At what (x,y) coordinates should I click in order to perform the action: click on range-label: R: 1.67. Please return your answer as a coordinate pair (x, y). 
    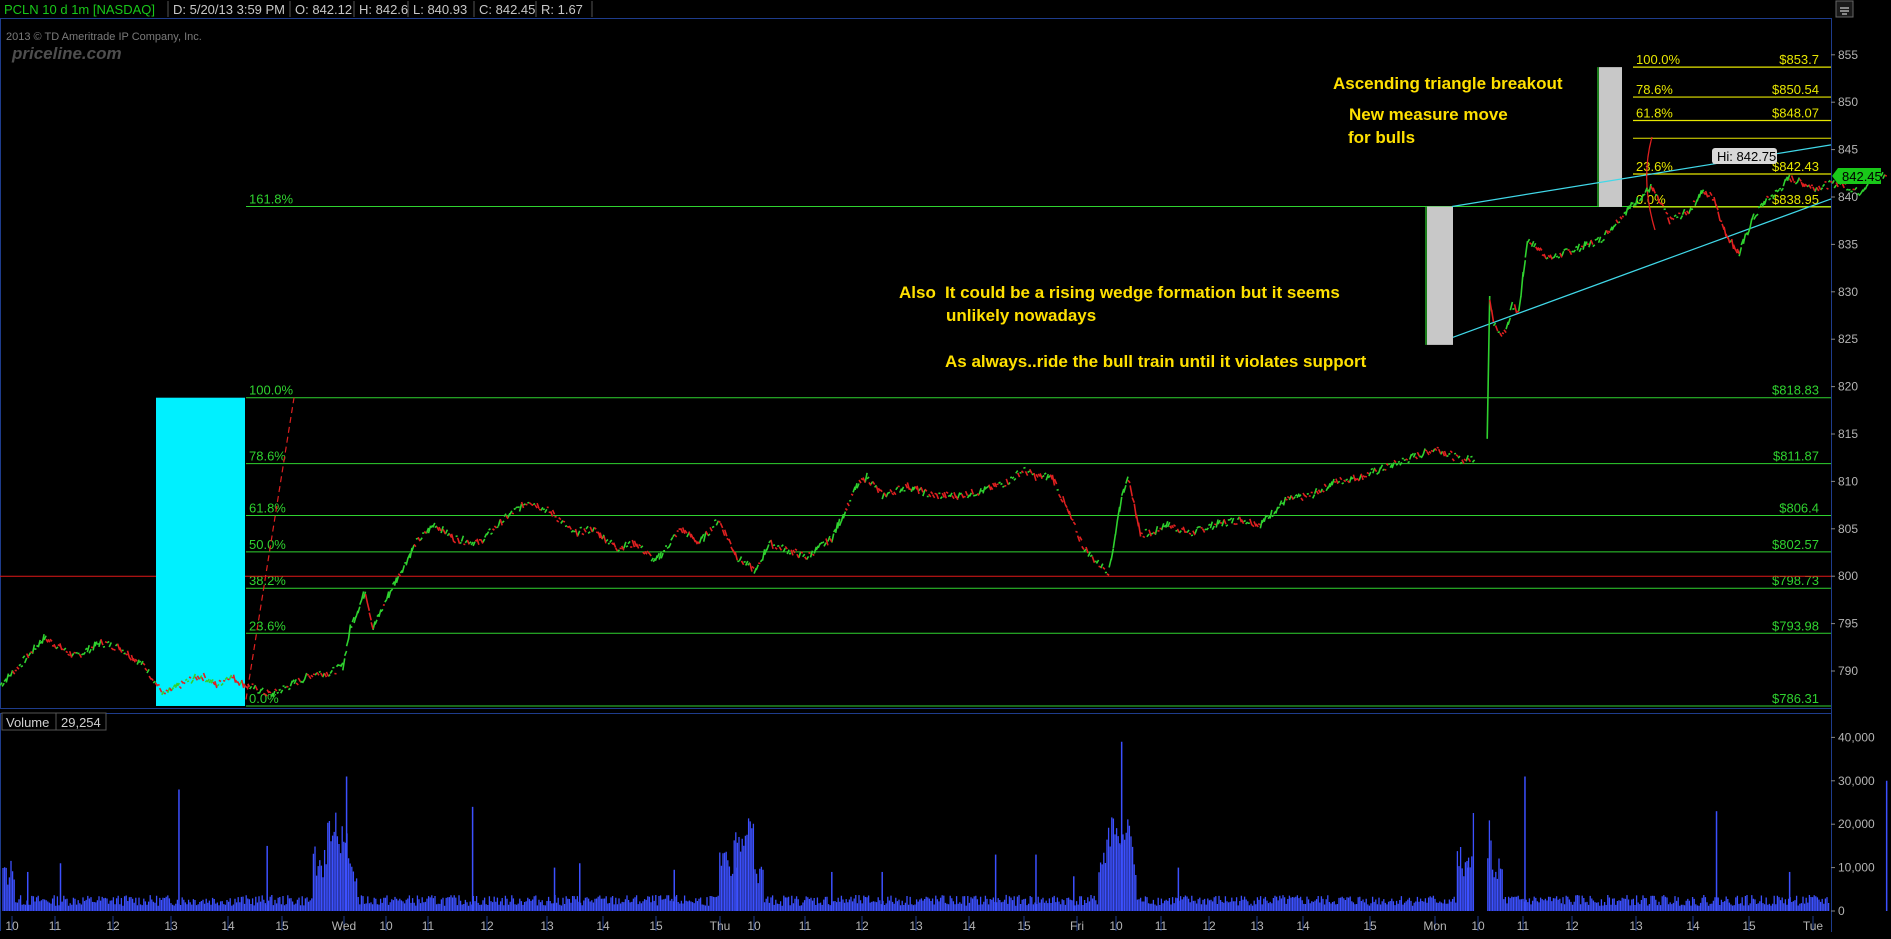
    Looking at the image, I should click on (562, 9).